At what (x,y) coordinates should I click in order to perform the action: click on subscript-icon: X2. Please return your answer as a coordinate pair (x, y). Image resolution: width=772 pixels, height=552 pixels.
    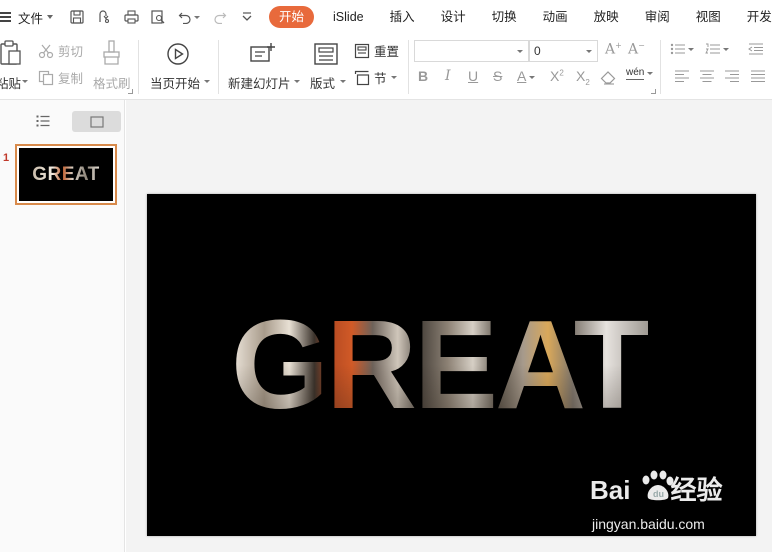
    Looking at the image, I should click on (583, 77).